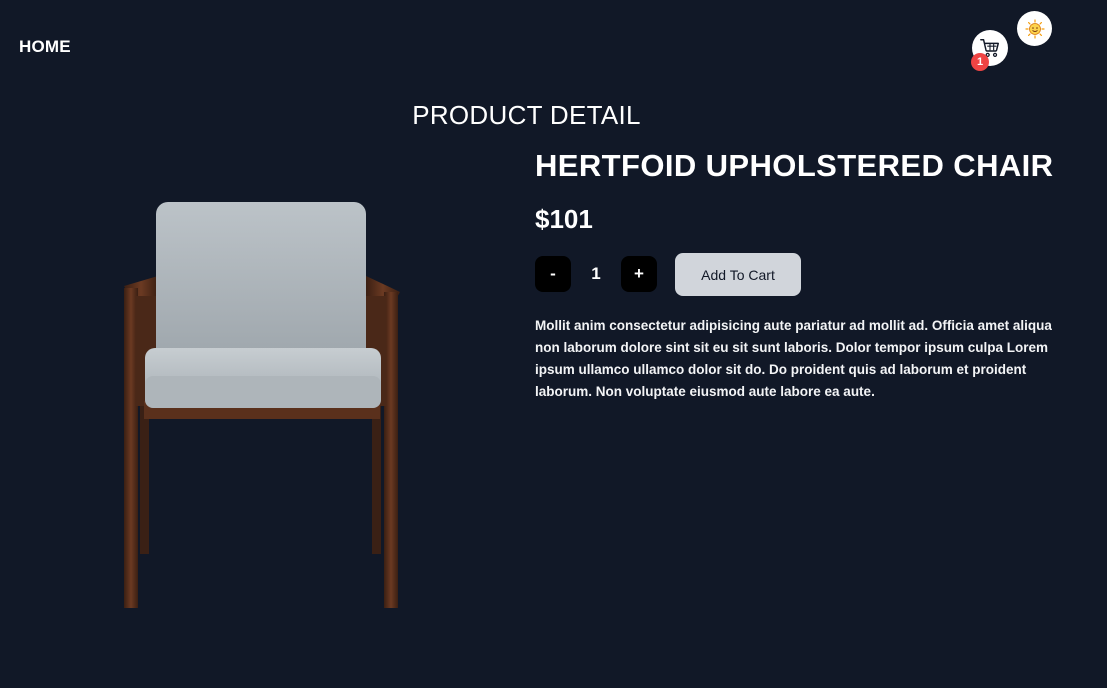  Describe the element at coordinates (596, 273) in the screenshot. I see `quantity-value: 1` at that location.